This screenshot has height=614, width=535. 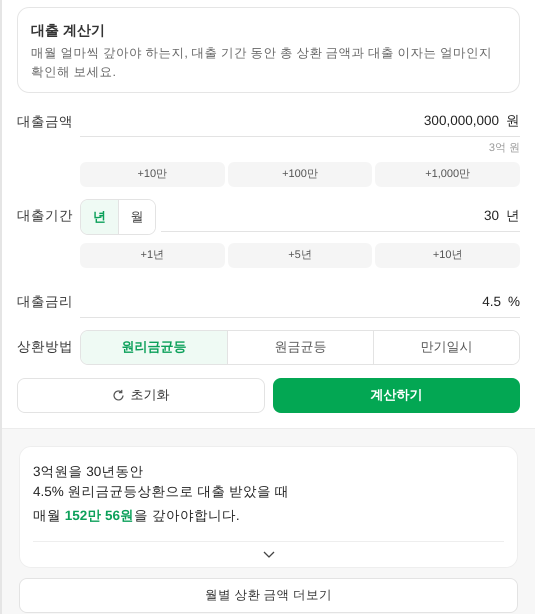 I want to click on header-title: 대출 계산기, so click(x=68, y=30).